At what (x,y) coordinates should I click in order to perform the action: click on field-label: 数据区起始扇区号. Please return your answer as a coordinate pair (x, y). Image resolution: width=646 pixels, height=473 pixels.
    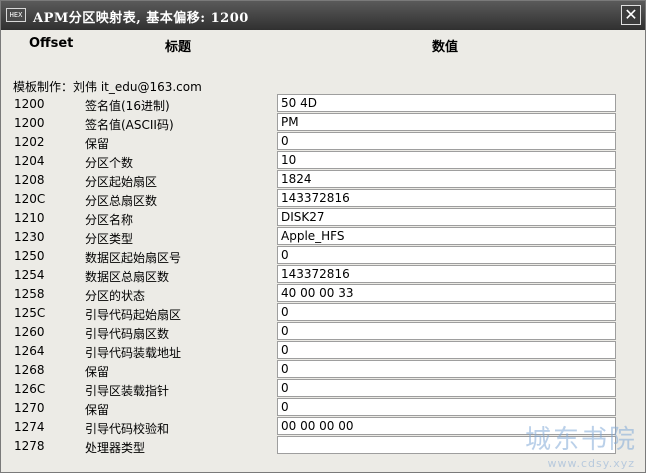
    Looking at the image, I should click on (133, 258).